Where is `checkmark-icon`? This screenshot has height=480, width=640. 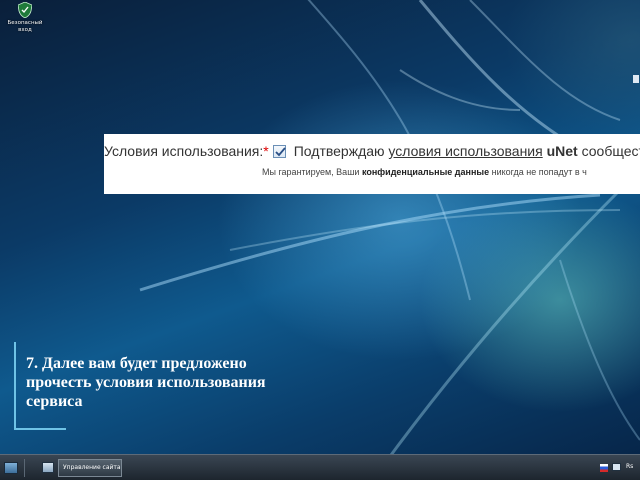
checkmark-icon is located at coordinates (280, 151).